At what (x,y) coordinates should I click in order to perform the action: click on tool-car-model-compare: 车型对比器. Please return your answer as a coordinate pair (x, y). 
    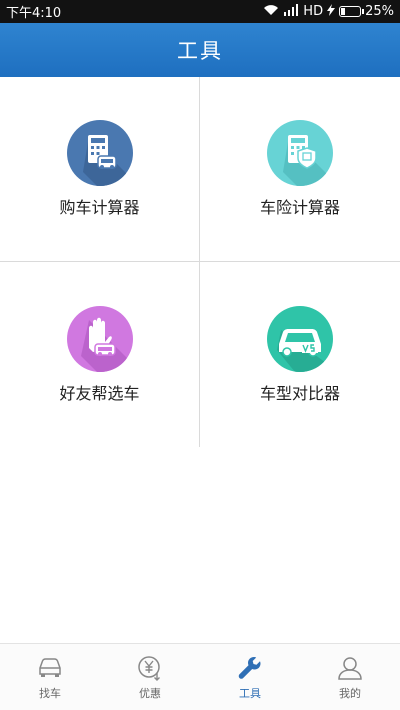
    Looking at the image, I should click on (300, 354).